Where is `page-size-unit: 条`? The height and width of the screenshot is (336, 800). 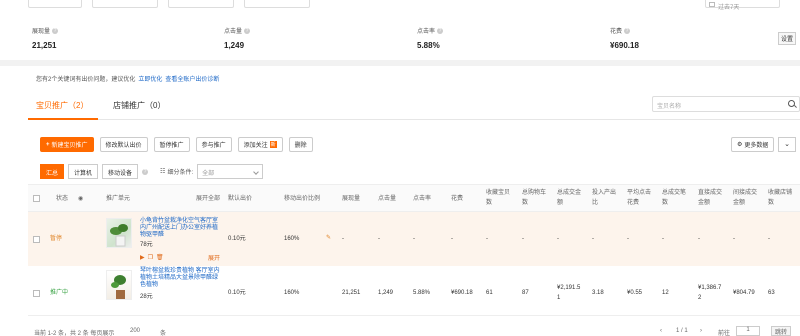
page-size-unit: 条 is located at coordinates (163, 333).